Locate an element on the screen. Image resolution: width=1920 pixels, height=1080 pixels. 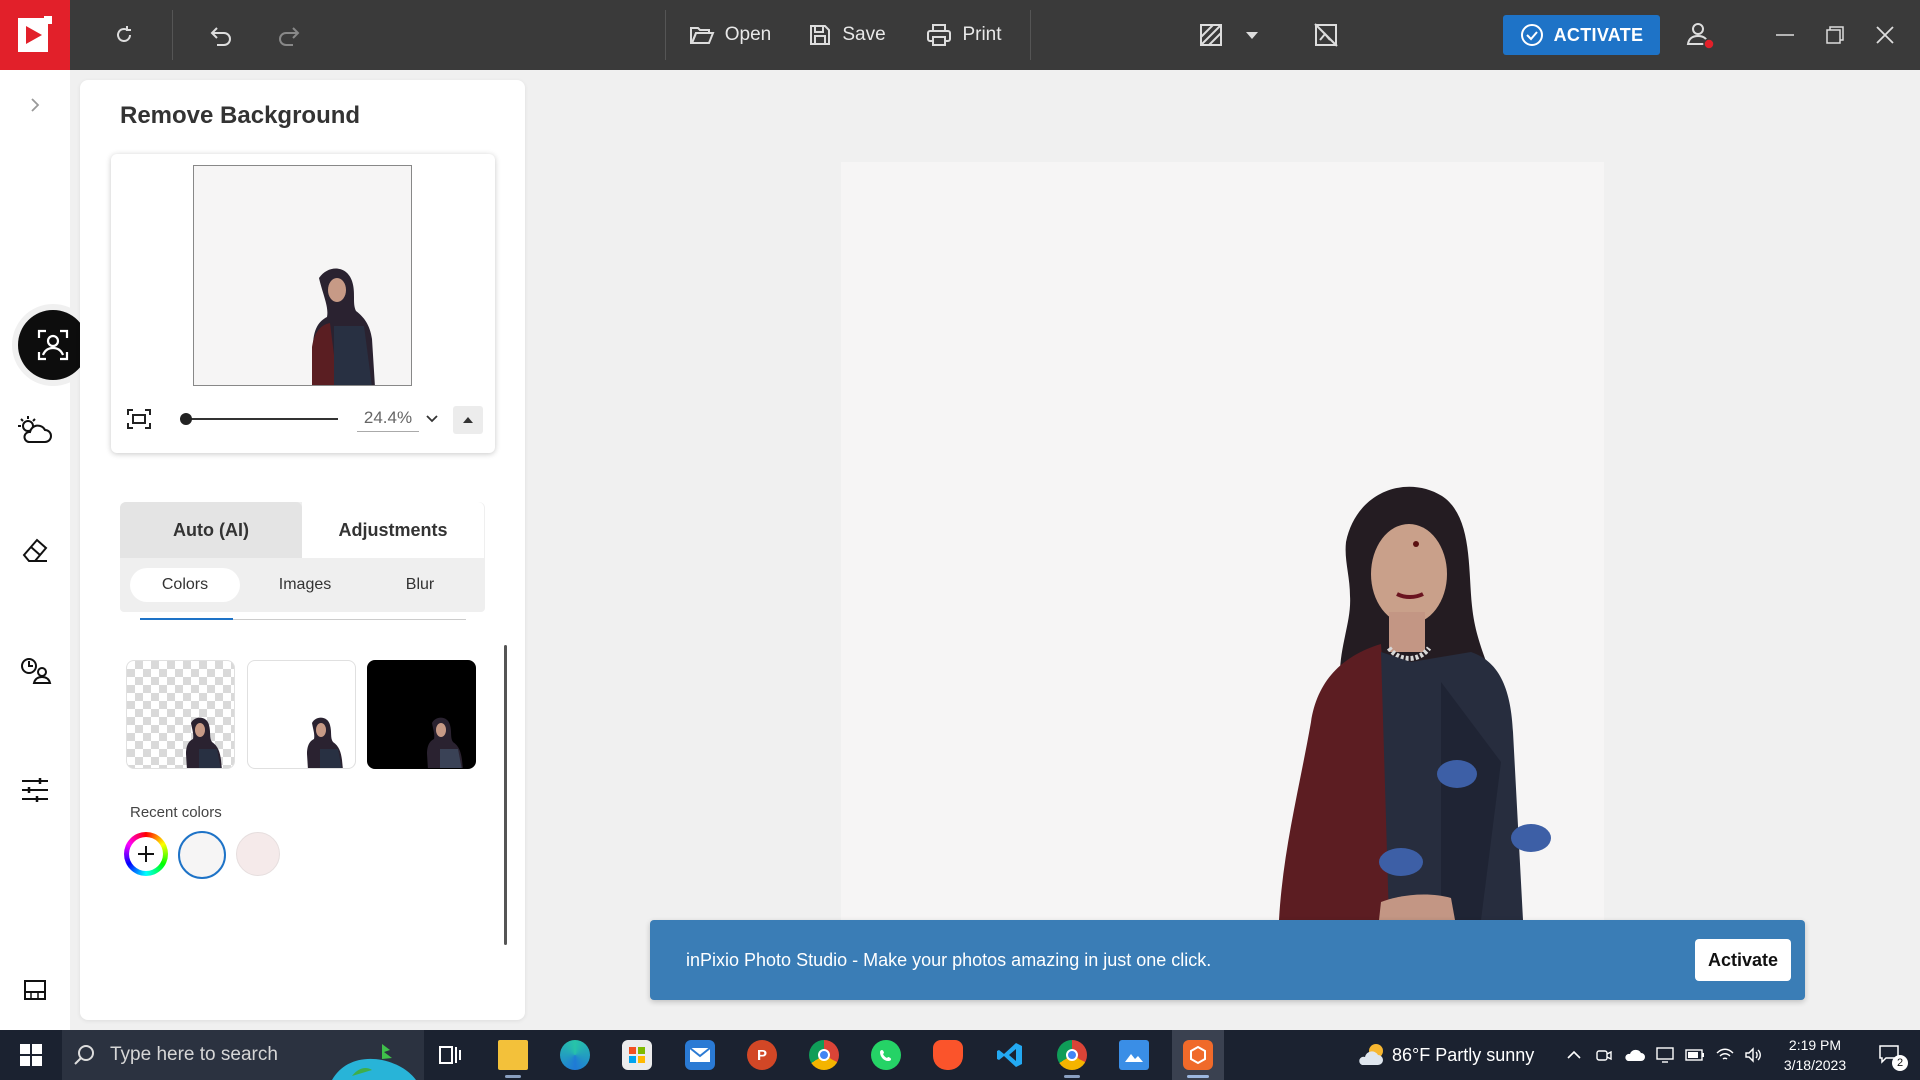
tray-onedrive is located at coordinates (1634, 1055).